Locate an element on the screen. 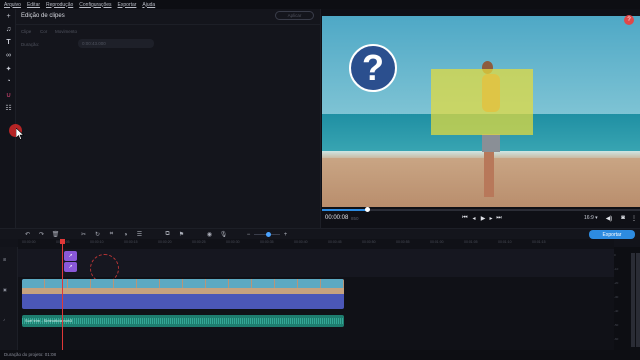  ruler-tick: 00:01:15 is located at coordinates (539, 242).